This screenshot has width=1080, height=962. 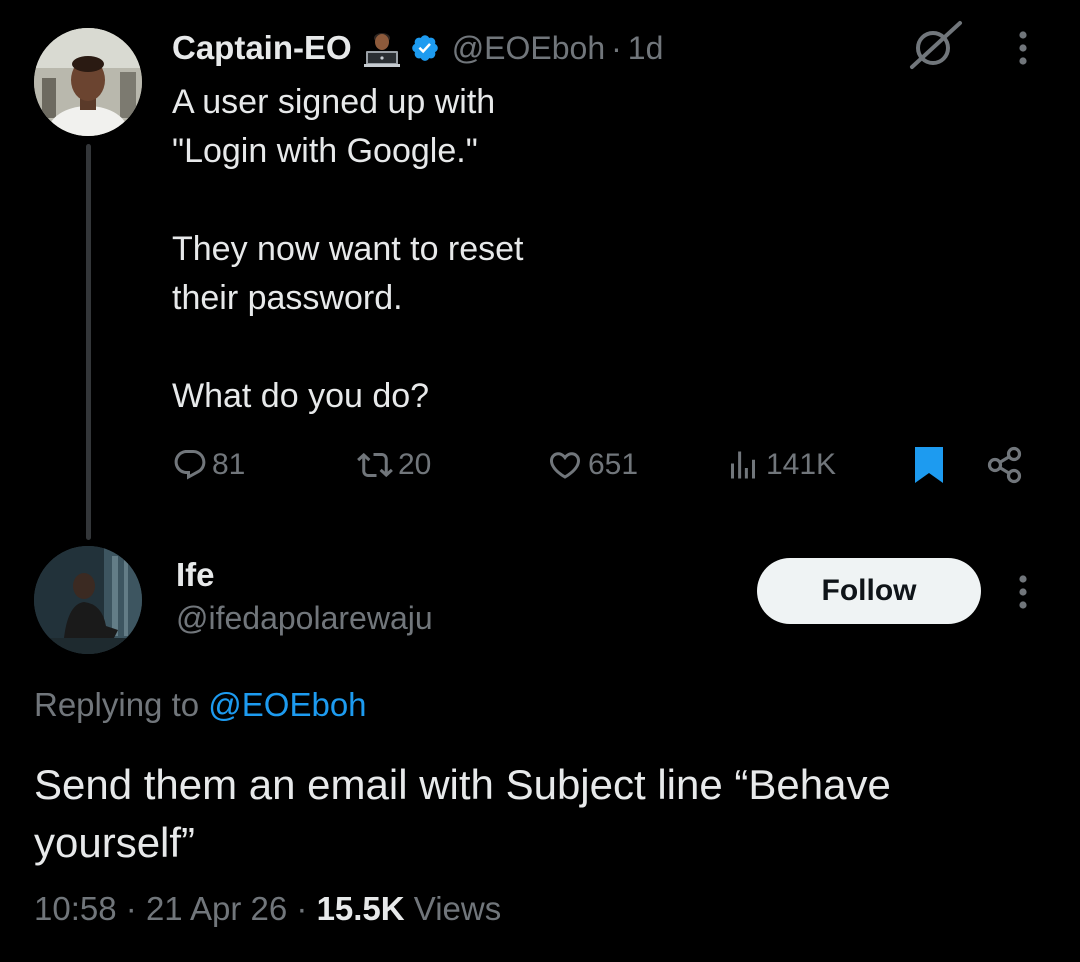 I want to click on author-display-name: Captain-EO, so click(x=262, y=48).